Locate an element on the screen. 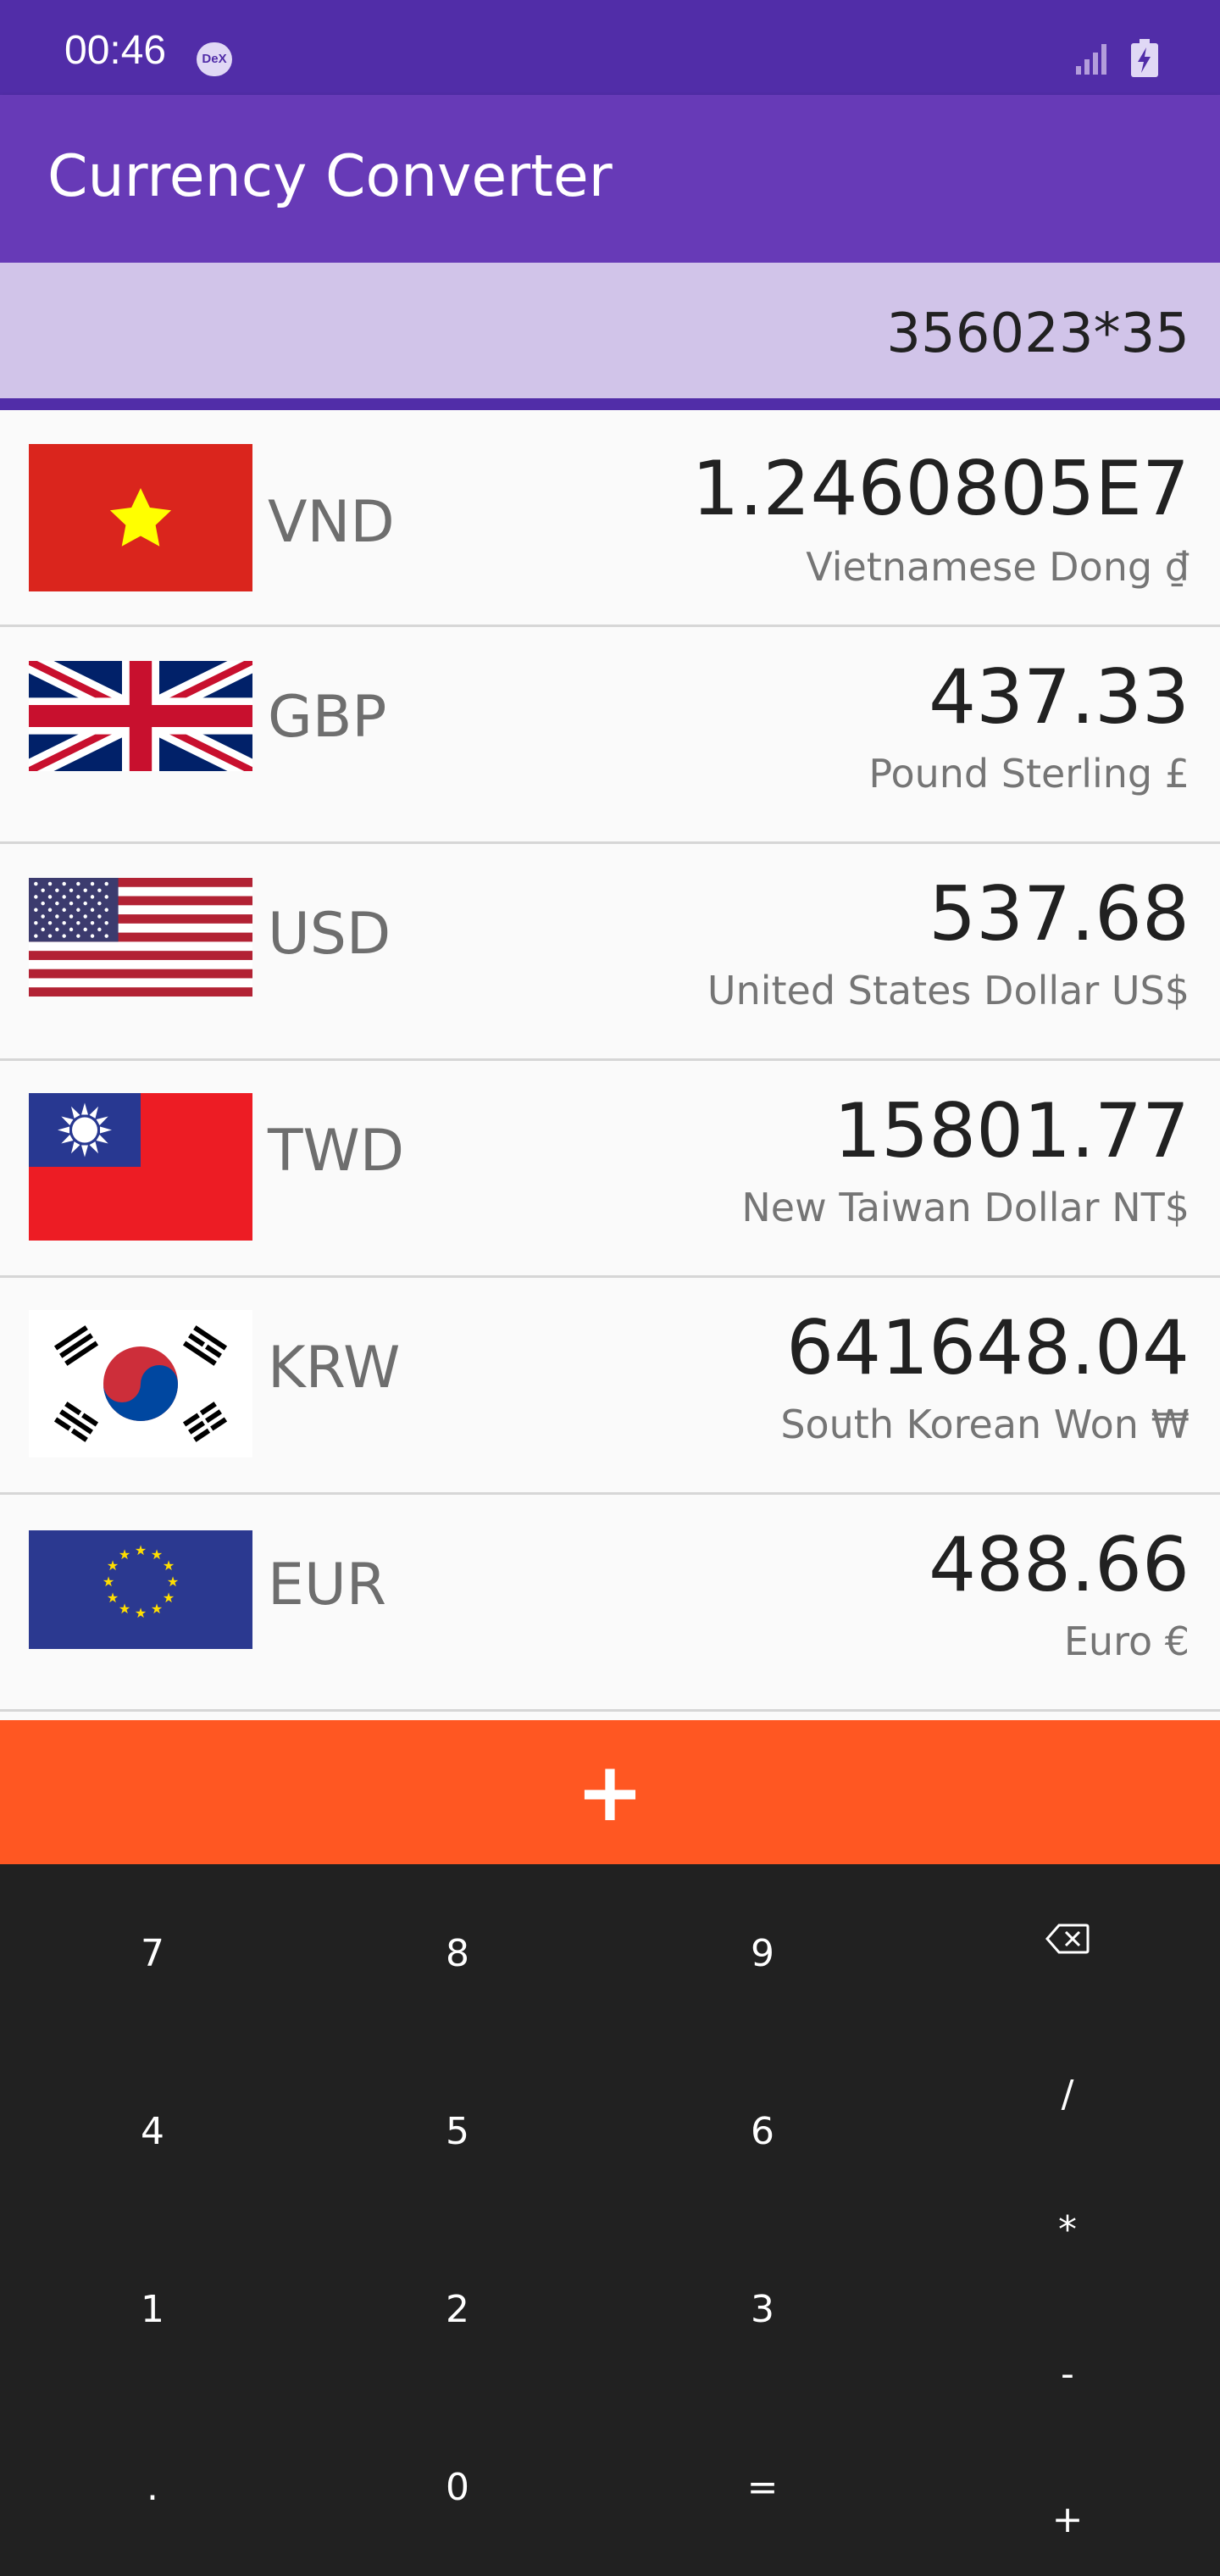  currency-row-gbp: GBP 437.33 Pound Sterling £ is located at coordinates (610, 735).